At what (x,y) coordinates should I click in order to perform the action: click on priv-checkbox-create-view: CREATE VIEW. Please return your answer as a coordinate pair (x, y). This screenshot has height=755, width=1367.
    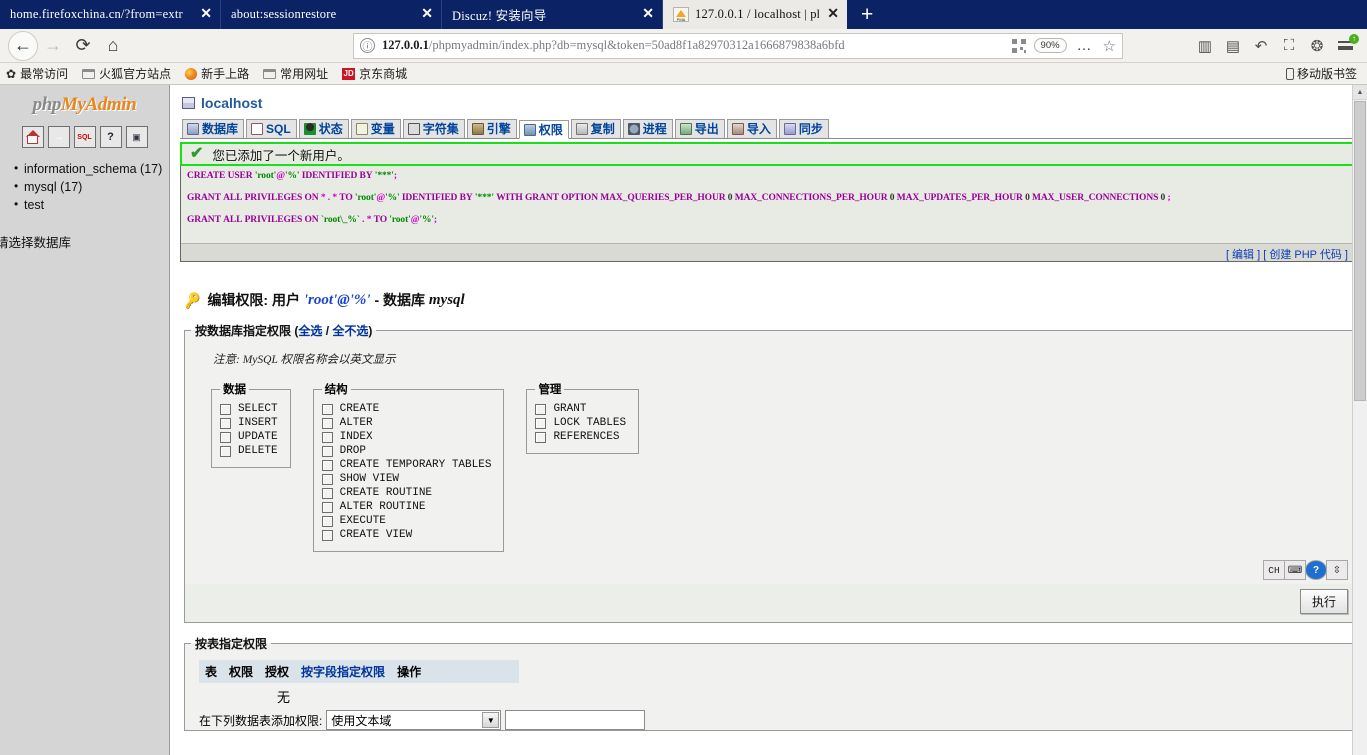
    Looking at the image, I should click on (406, 535).